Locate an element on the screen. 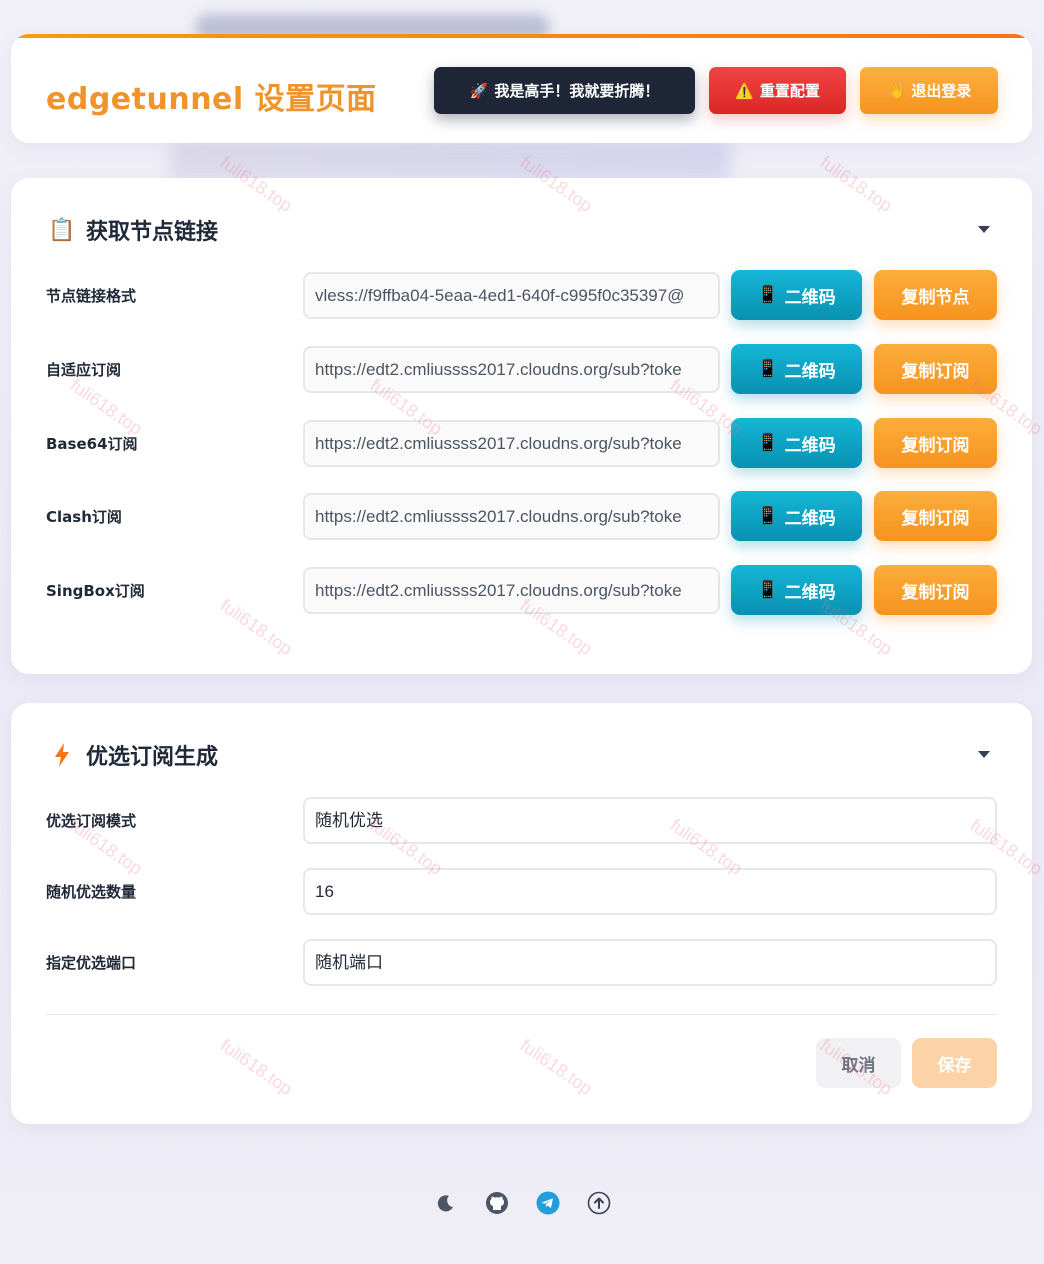 Image resolution: width=1044 pixels, height=1264 pixels. rocket-icon: 🚀 is located at coordinates (479, 90).